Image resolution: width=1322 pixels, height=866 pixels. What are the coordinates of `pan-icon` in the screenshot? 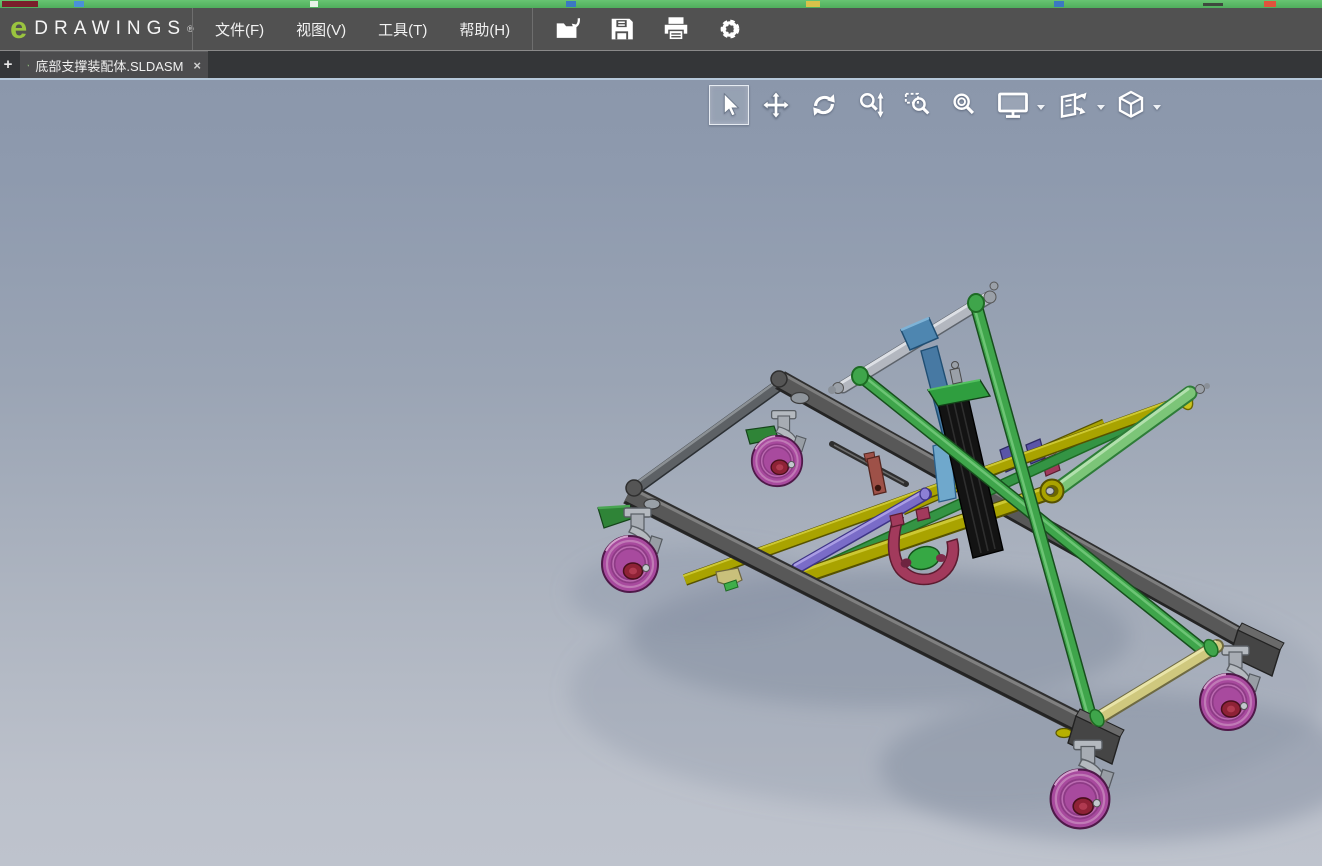 It's located at (776, 105).